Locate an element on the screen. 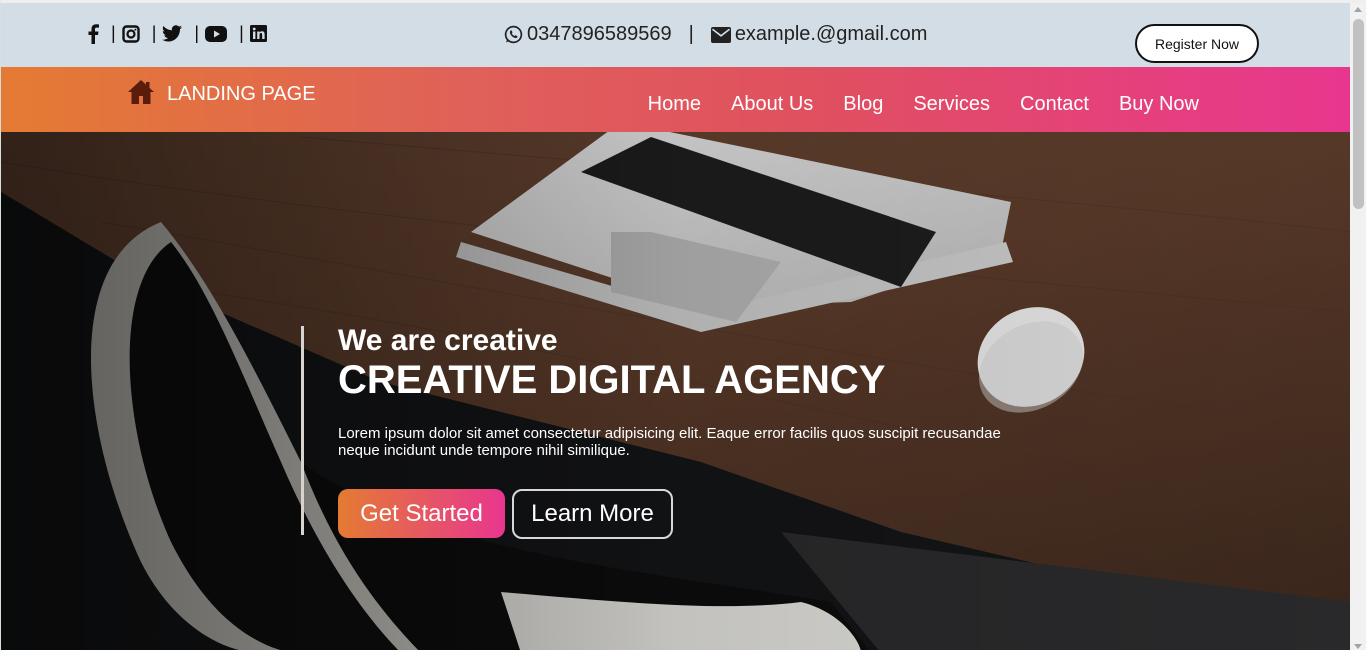 This screenshot has height=650, width=1366. linkedin-link is located at coordinates (258, 33).